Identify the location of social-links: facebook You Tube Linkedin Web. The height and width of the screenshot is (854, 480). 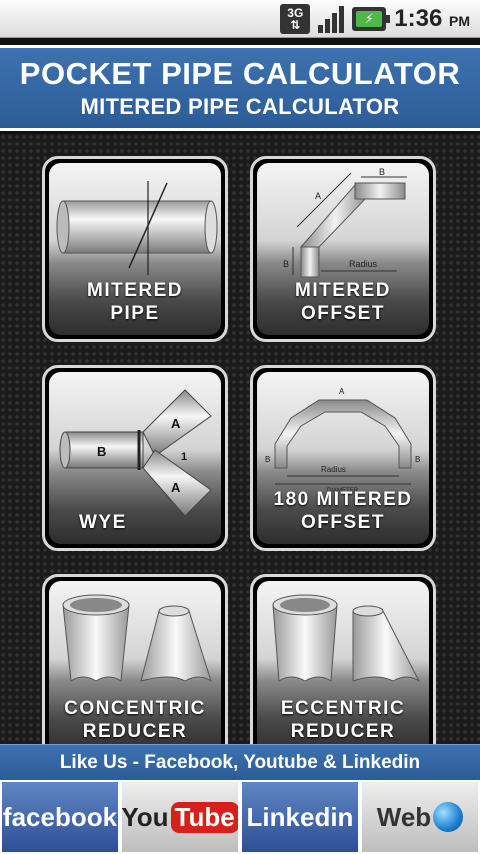
(240, 817).